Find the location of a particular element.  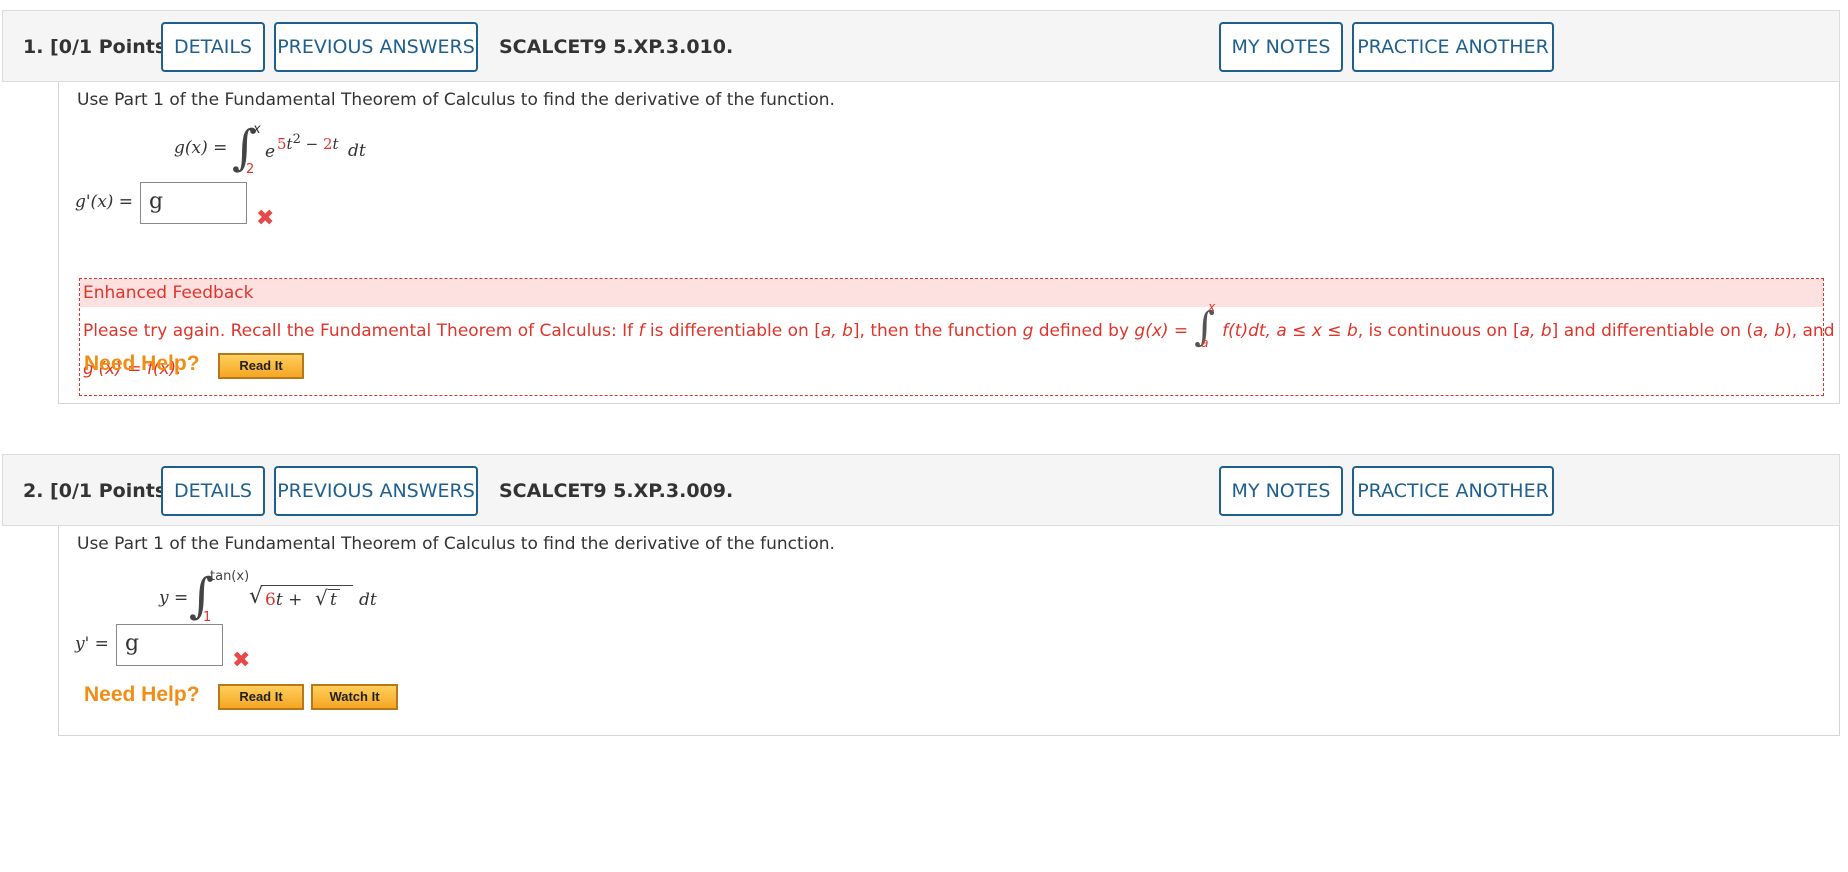

feedback-var: g(x) = is located at coordinates (1161, 331).